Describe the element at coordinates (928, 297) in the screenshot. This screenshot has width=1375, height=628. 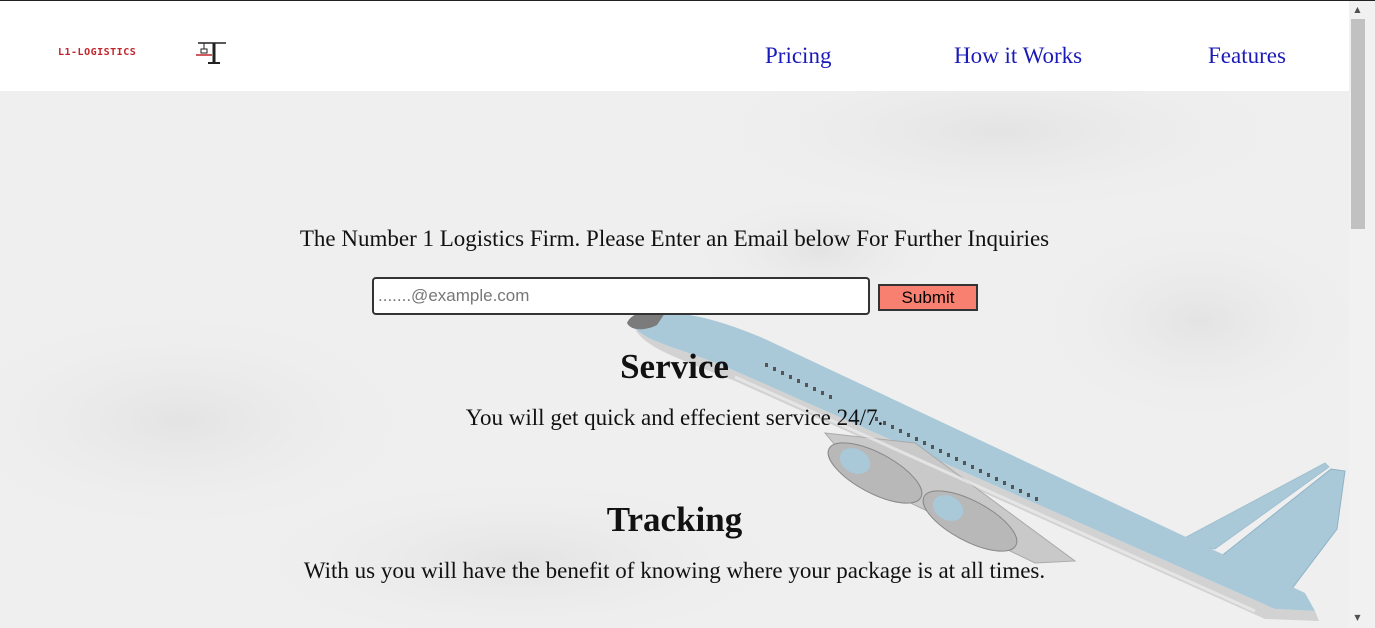
I see `submit-button: Submit` at that location.